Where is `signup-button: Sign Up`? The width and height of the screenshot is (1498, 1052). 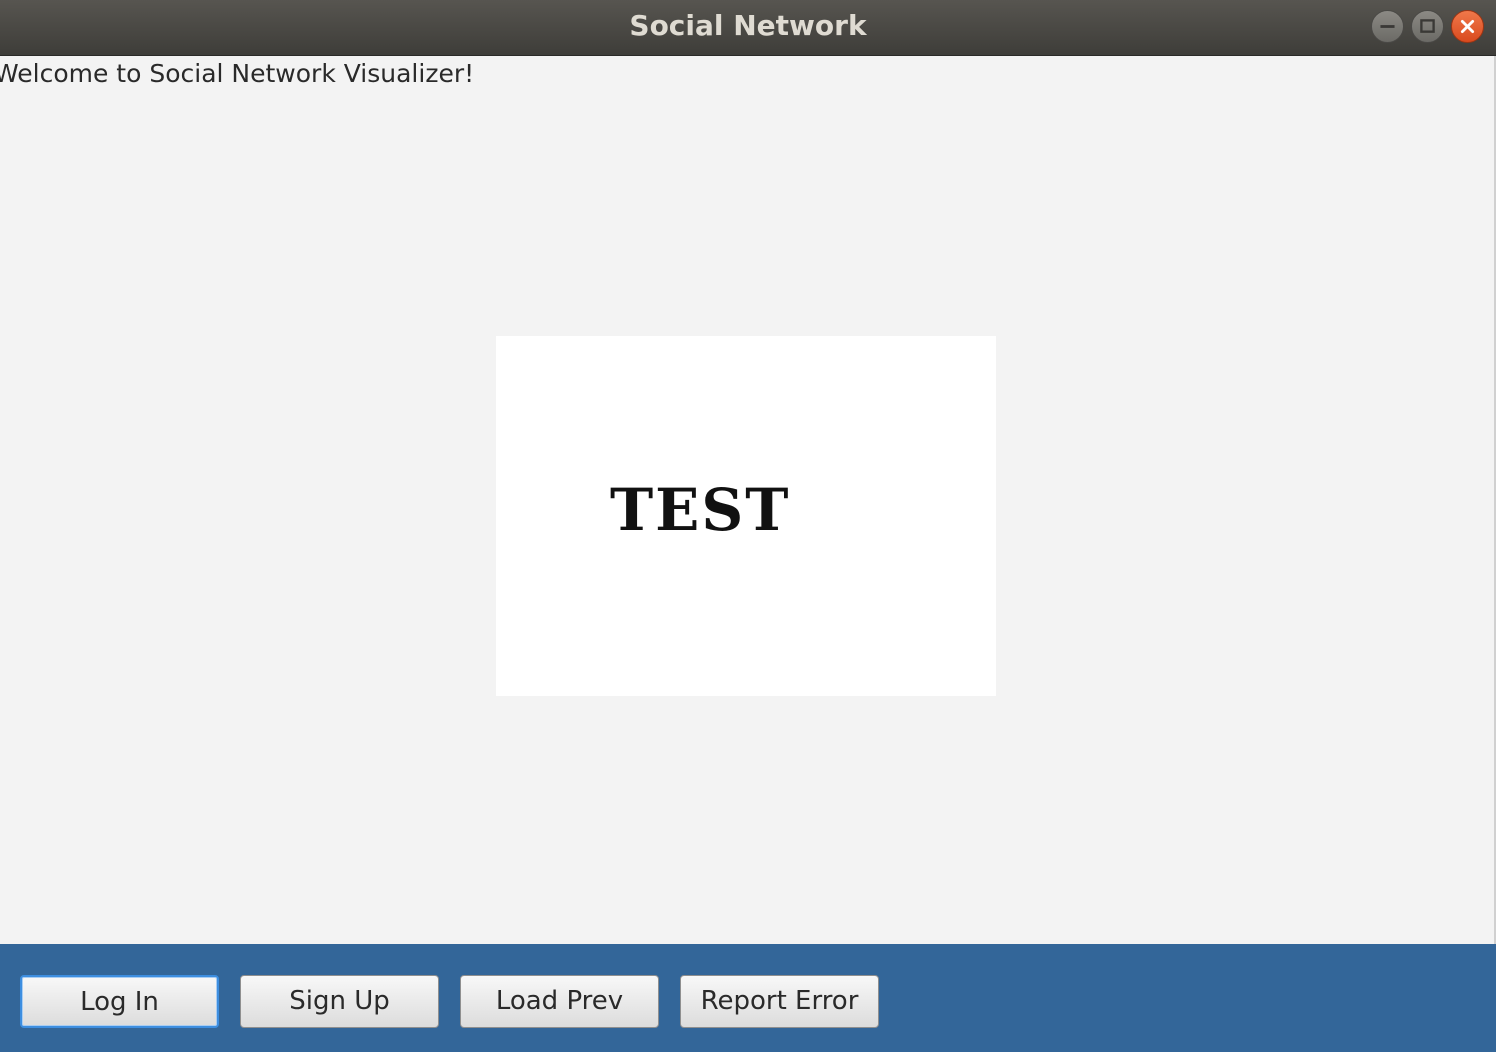 signup-button: Sign Up is located at coordinates (339, 1001).